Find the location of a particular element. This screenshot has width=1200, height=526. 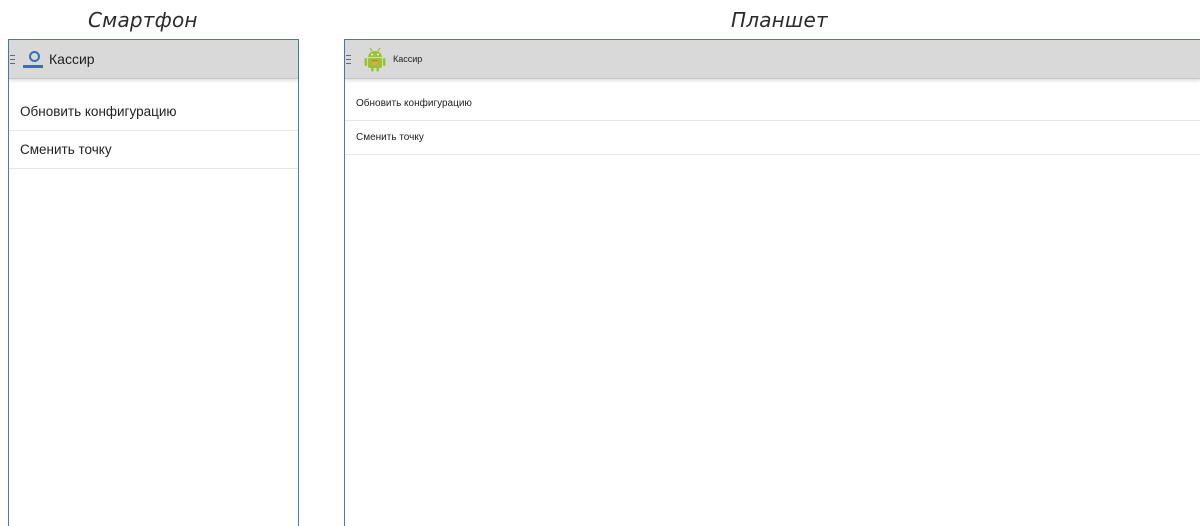

tablet-app-bar: Кассир is located at coordinates (772, 59).